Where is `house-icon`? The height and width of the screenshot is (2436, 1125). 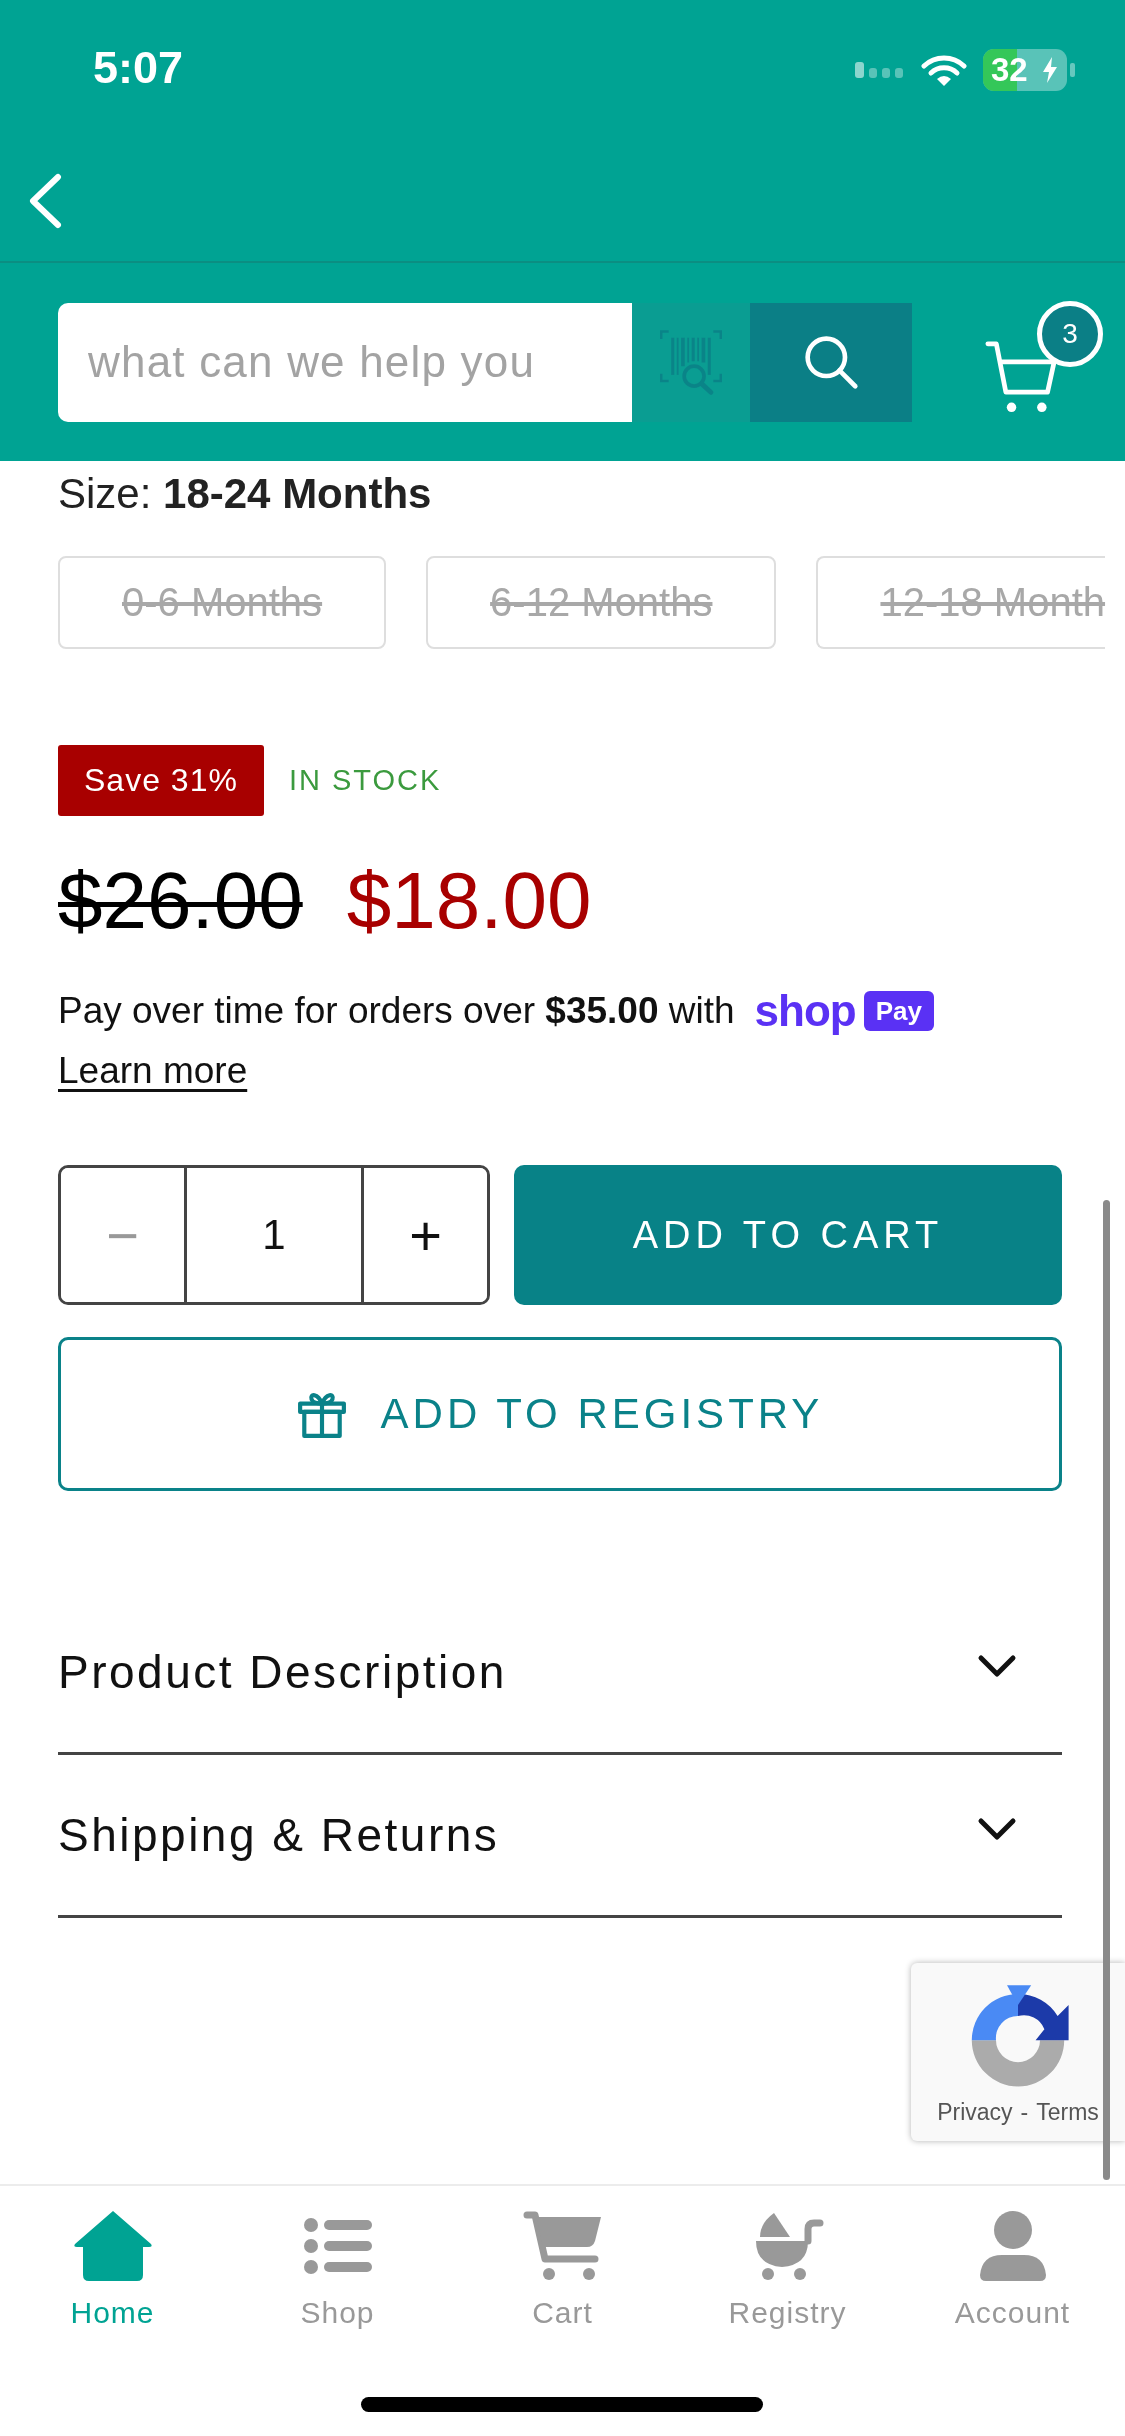 house-icon is located at coordinates (112, 2246).